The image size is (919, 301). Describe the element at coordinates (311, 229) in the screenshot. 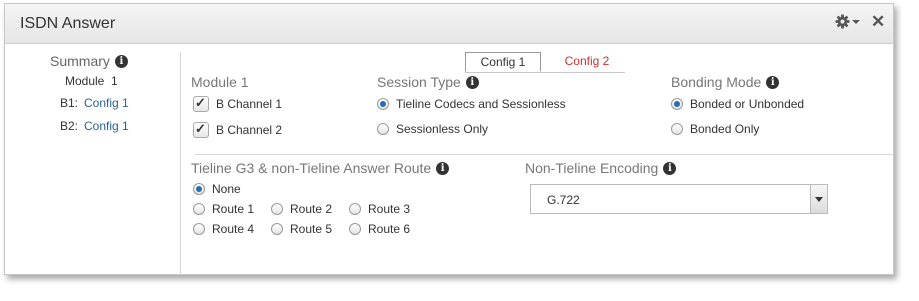

I see `answer-route-option-label: Route 5` at that location.